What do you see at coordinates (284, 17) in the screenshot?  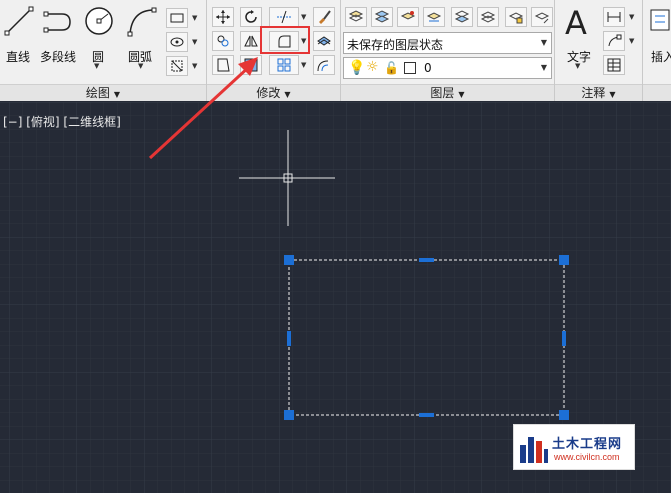 I see `trim-button` at bounding box center [284, 17].